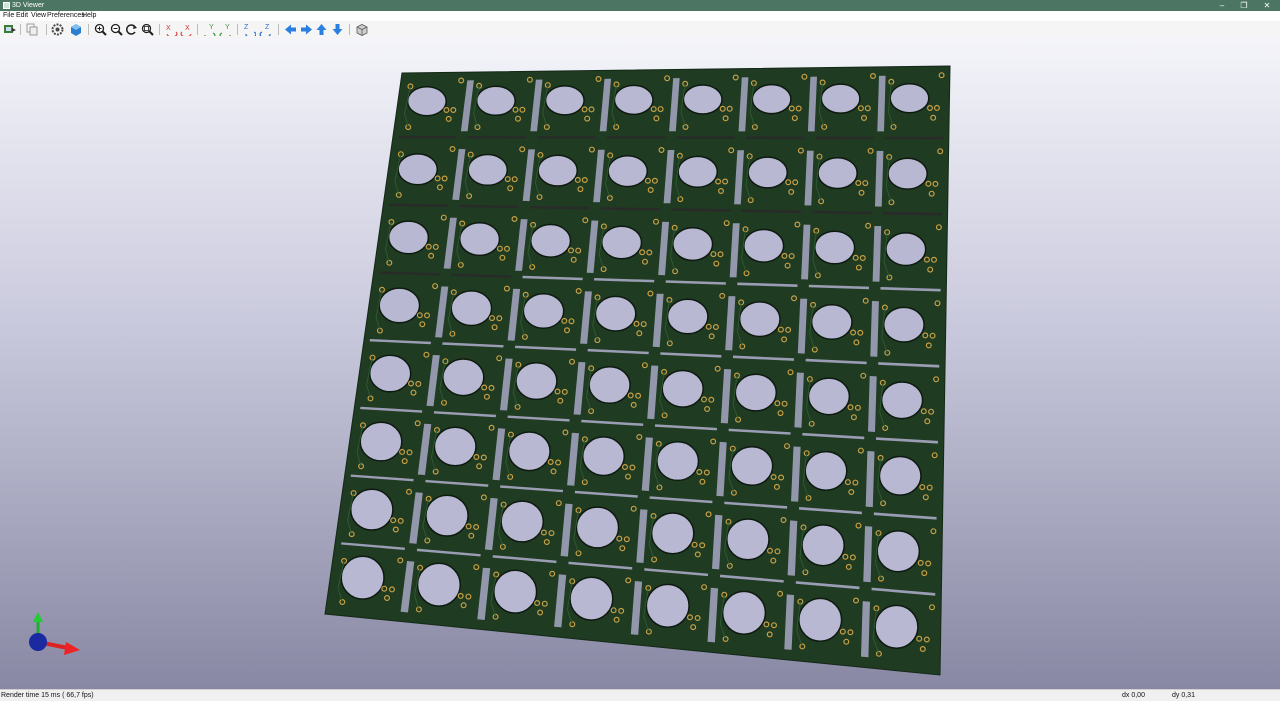  Describe the element at coordinates (171, 29) in the screenshot. I see `rotate-x-cw-icon: X` at that location.